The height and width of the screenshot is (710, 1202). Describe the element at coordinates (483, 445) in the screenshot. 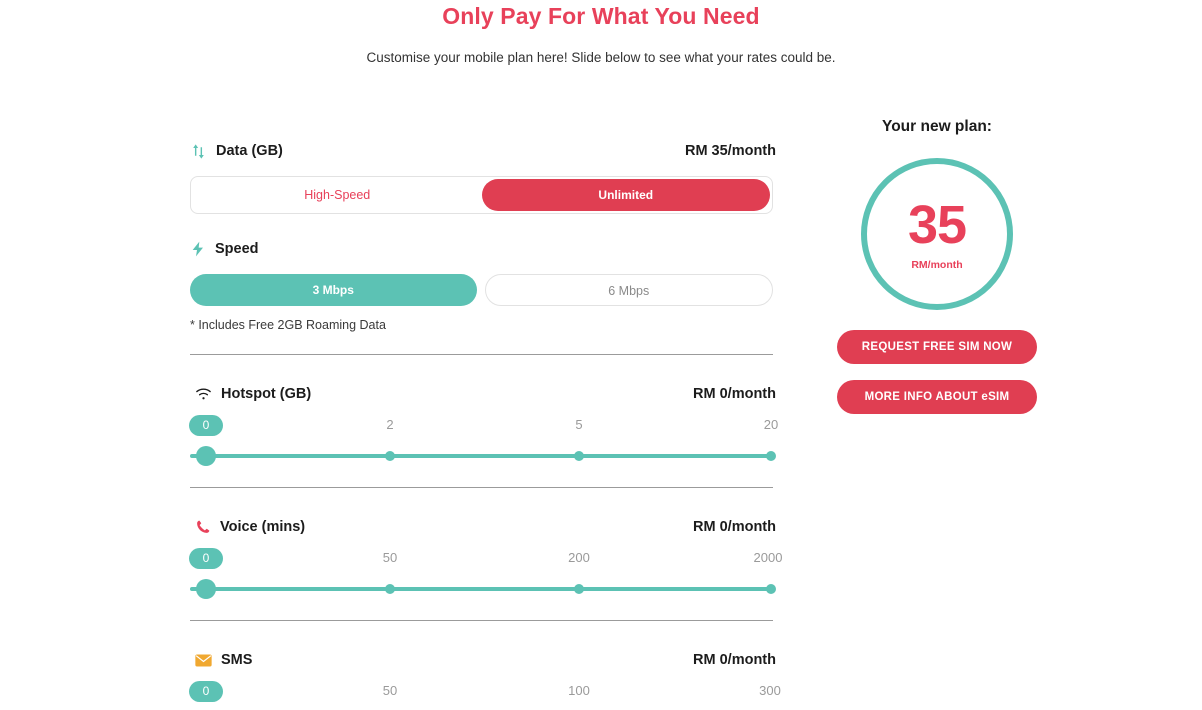

I see `hotspot-slider: 0 2 5 20` at that location.